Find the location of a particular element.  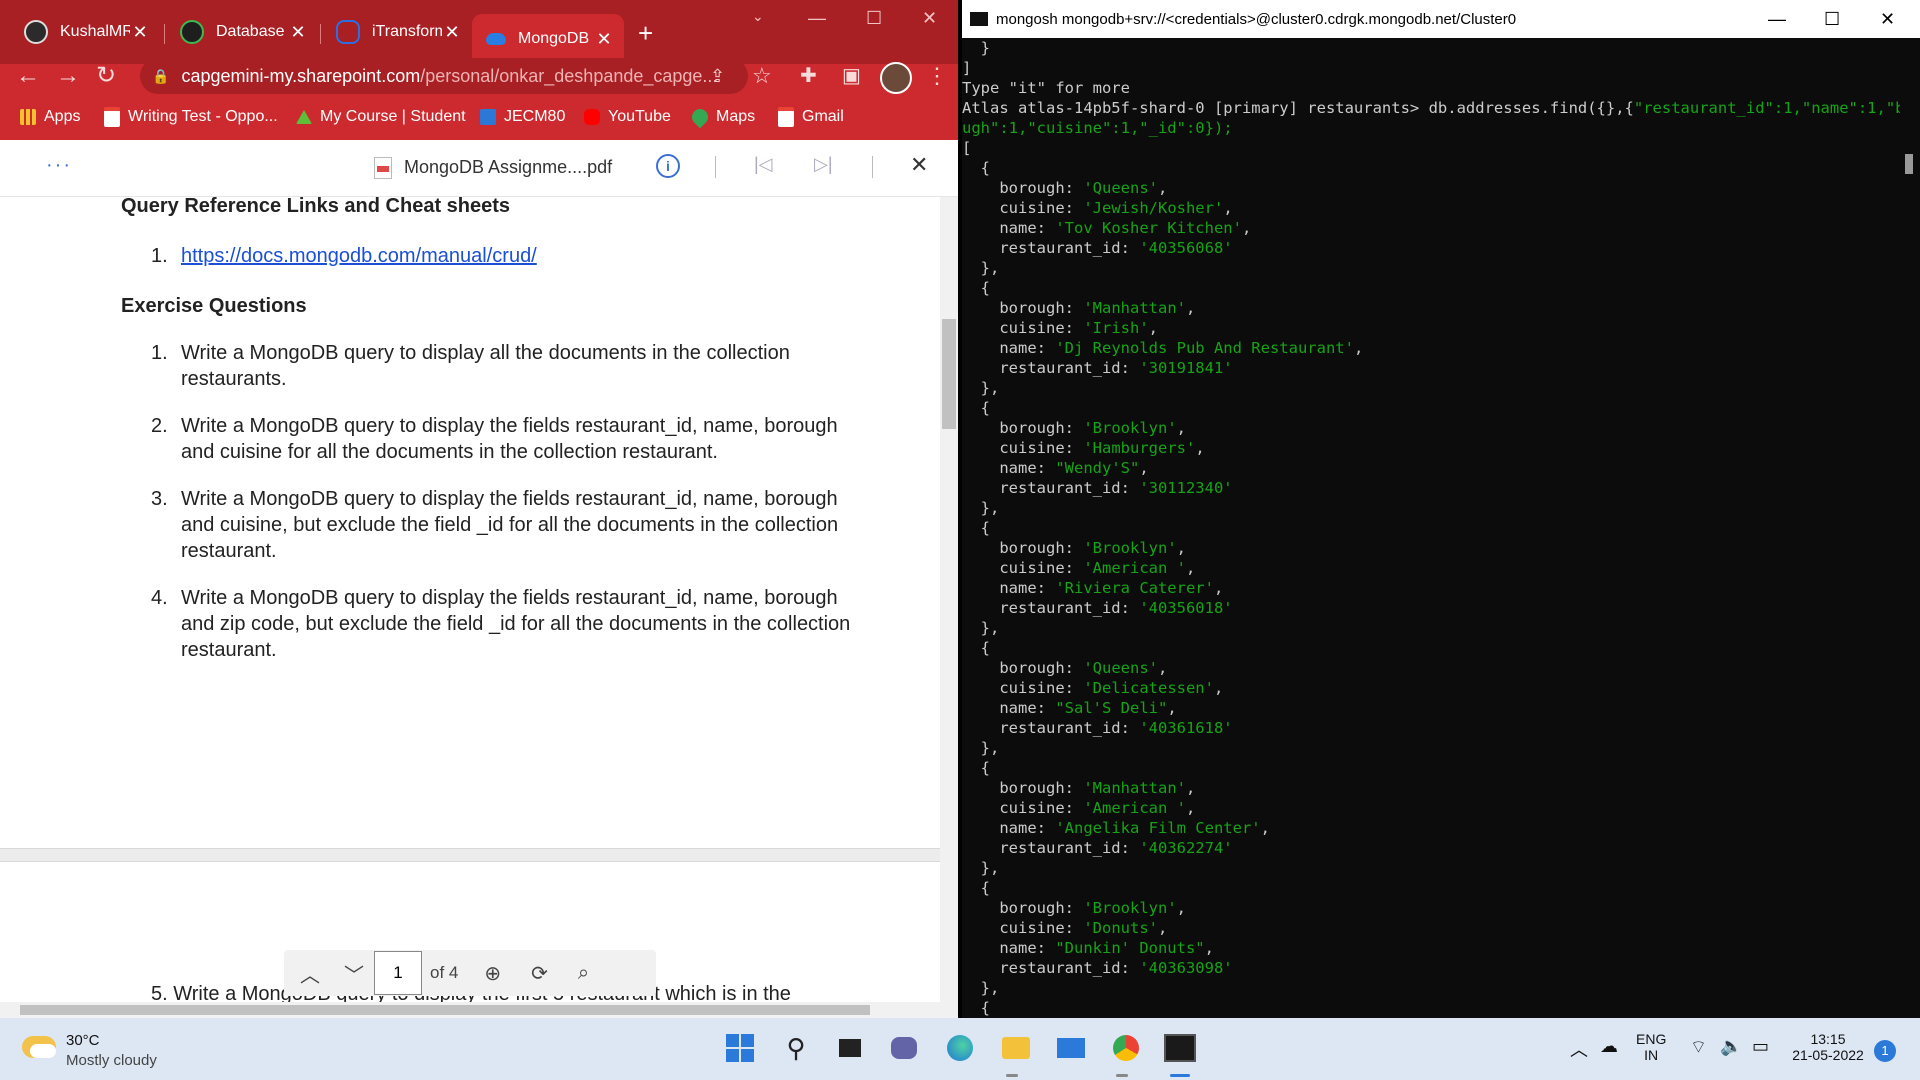

vertical-scrollbar is located at coordinates (949, 600).